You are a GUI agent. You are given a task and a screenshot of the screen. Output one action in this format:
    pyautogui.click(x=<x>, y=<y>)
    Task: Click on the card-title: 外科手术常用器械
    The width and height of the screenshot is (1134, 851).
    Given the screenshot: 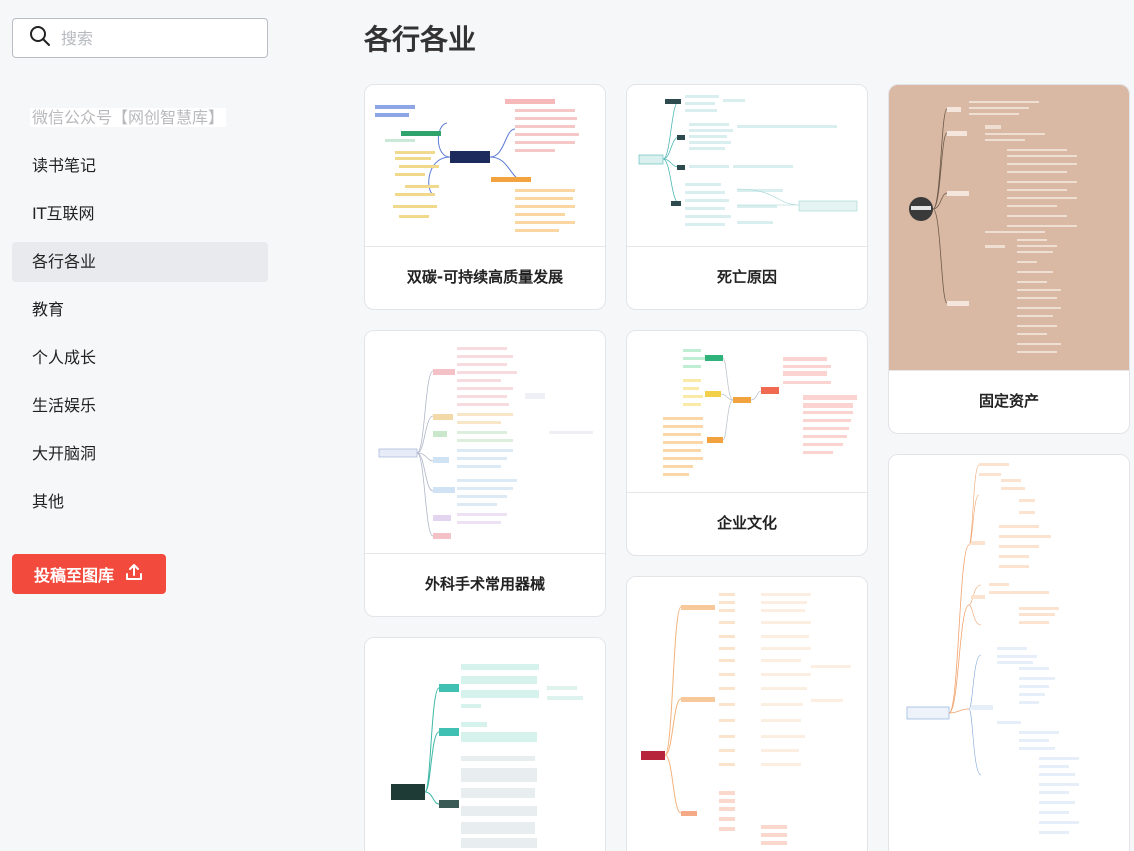 What is the action you would take?
    pyautogui.click(x=484, y=584)
    